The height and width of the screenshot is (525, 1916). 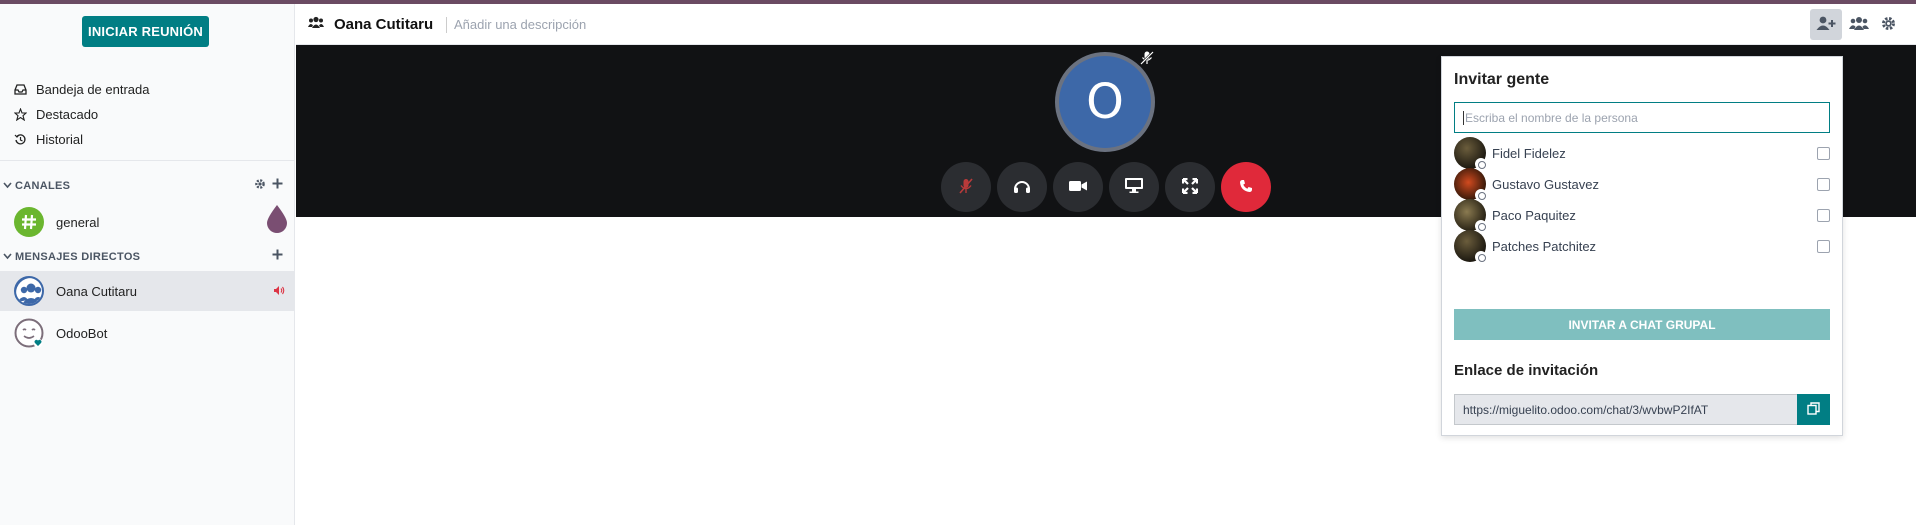 I want to click on share-screen-button, so click(x=1134, y=187).